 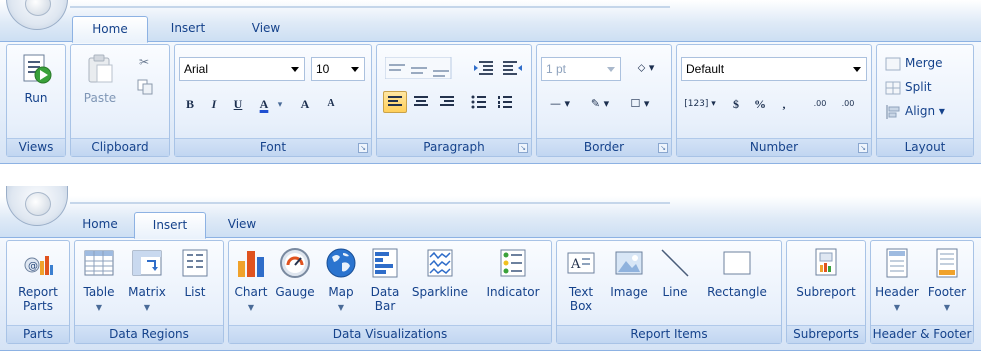 What do you see at coordinates (440, 263) in the screenshot?
I see `sparkline-icon` at bounding box center [440, 263].